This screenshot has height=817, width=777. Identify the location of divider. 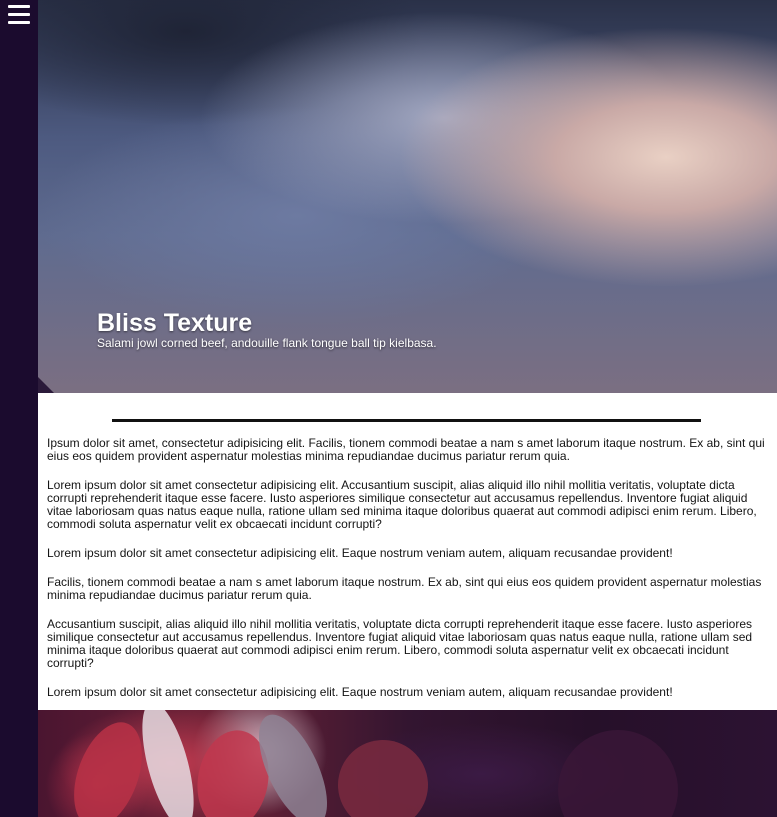
(406, 420).